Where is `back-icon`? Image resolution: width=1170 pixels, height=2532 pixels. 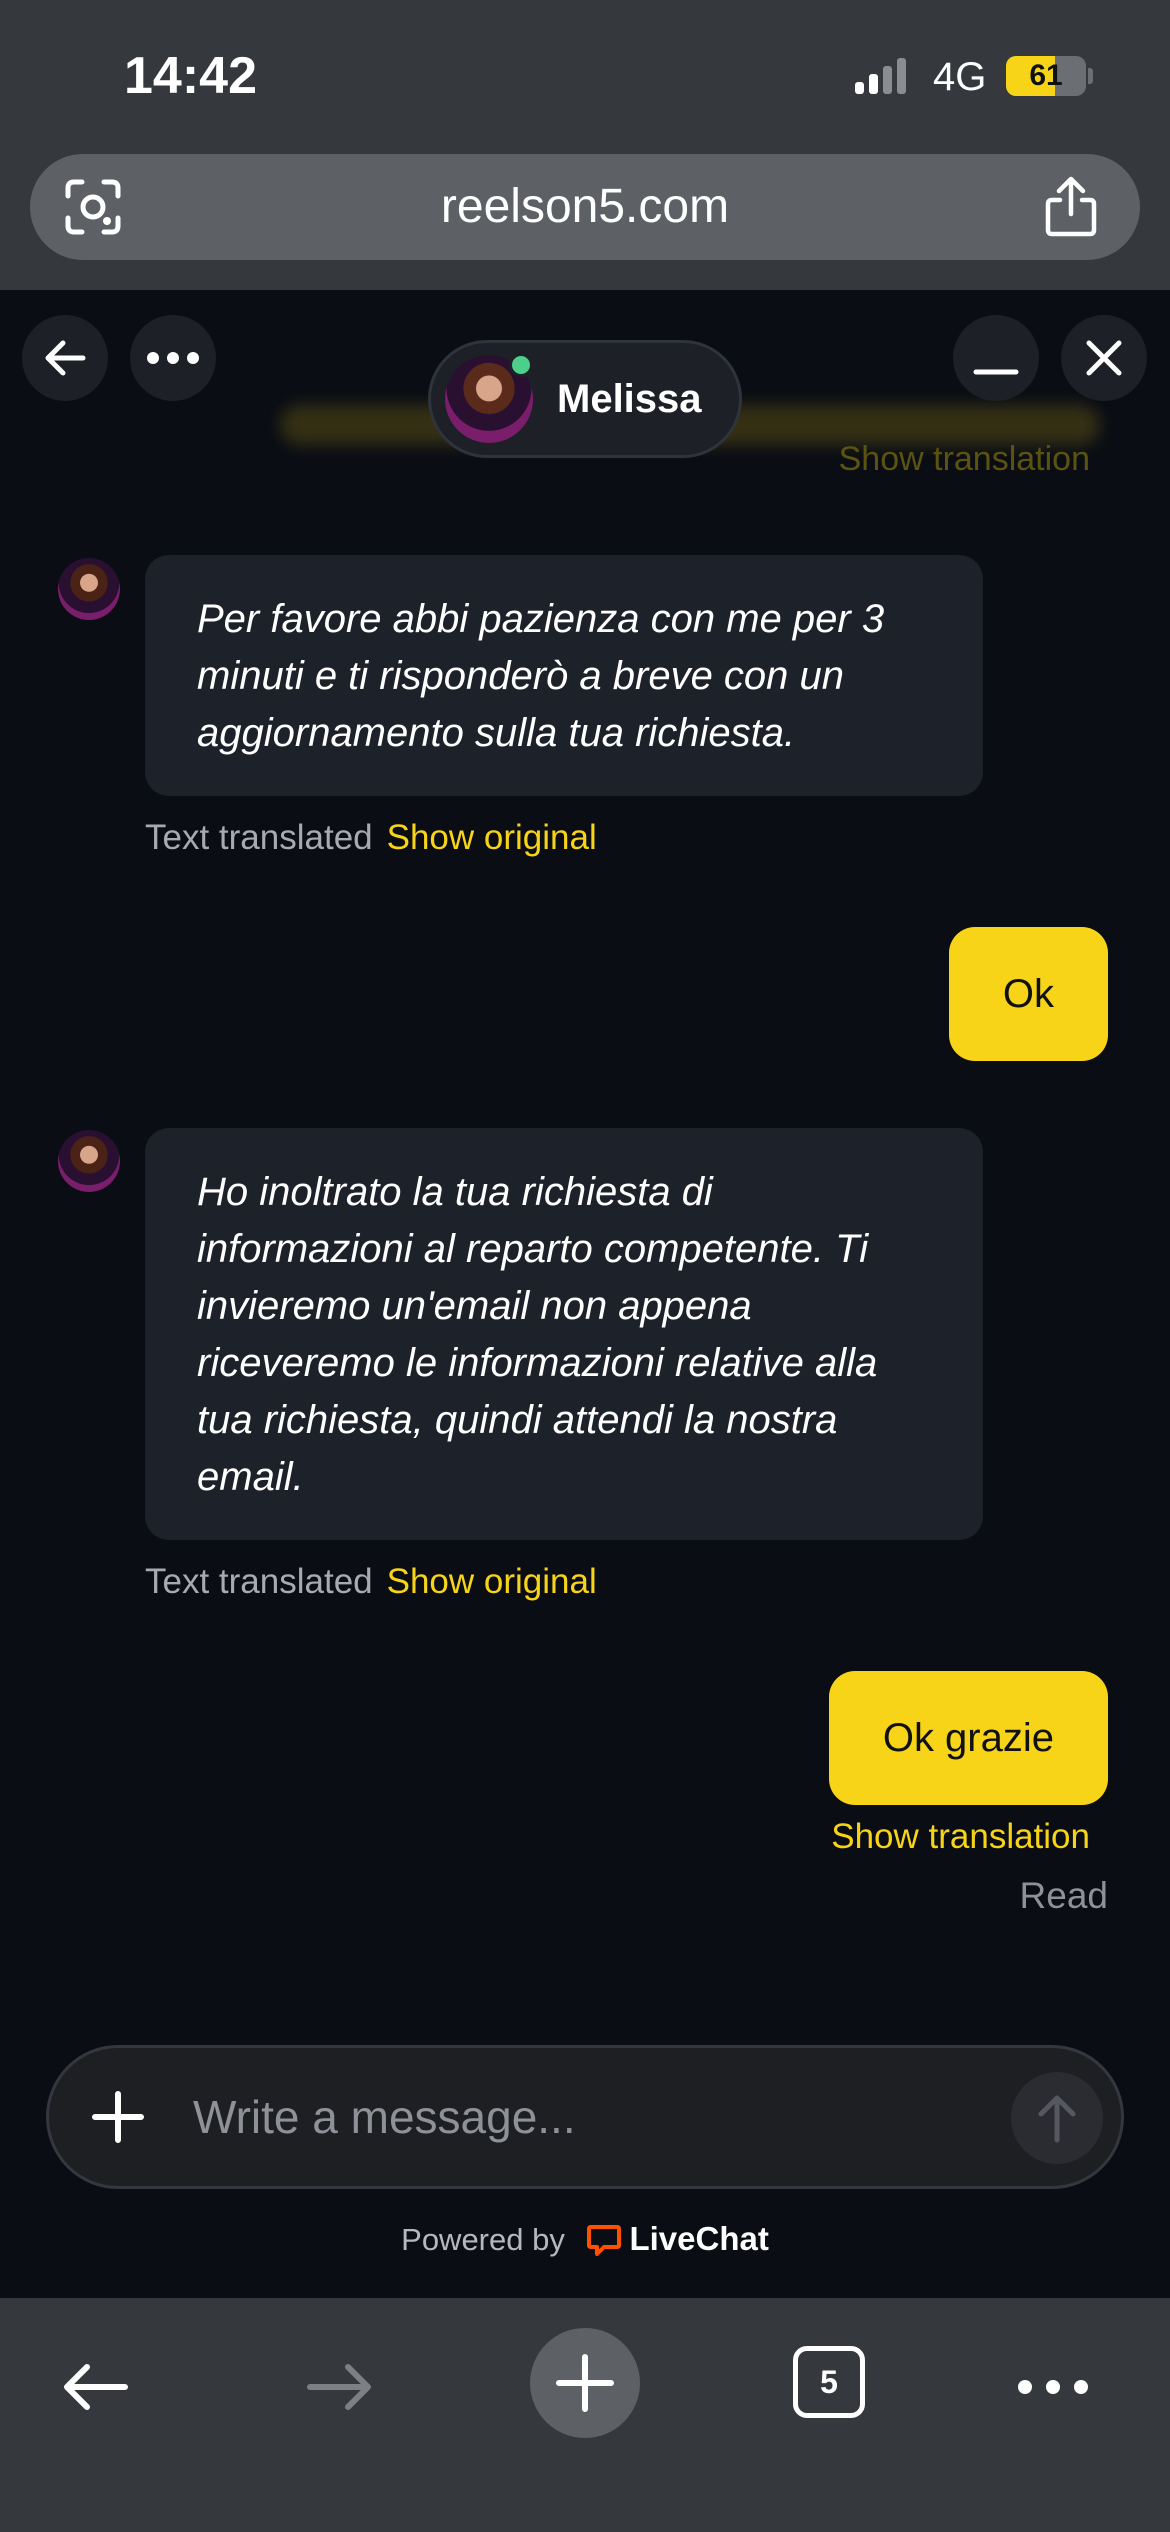
back-icon is located at coordinates (96, 2387).